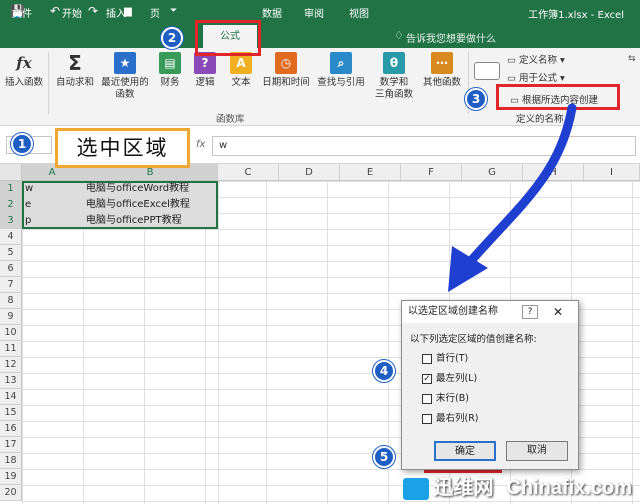  Describe the element at coordinates (558, 312) in the screenshot. I see `close-button: ✕` at that location.